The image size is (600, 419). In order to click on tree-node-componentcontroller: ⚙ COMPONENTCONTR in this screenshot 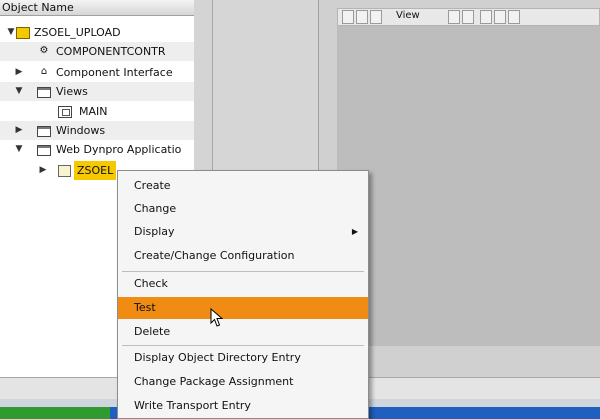, I will do `click(97, 51)`.